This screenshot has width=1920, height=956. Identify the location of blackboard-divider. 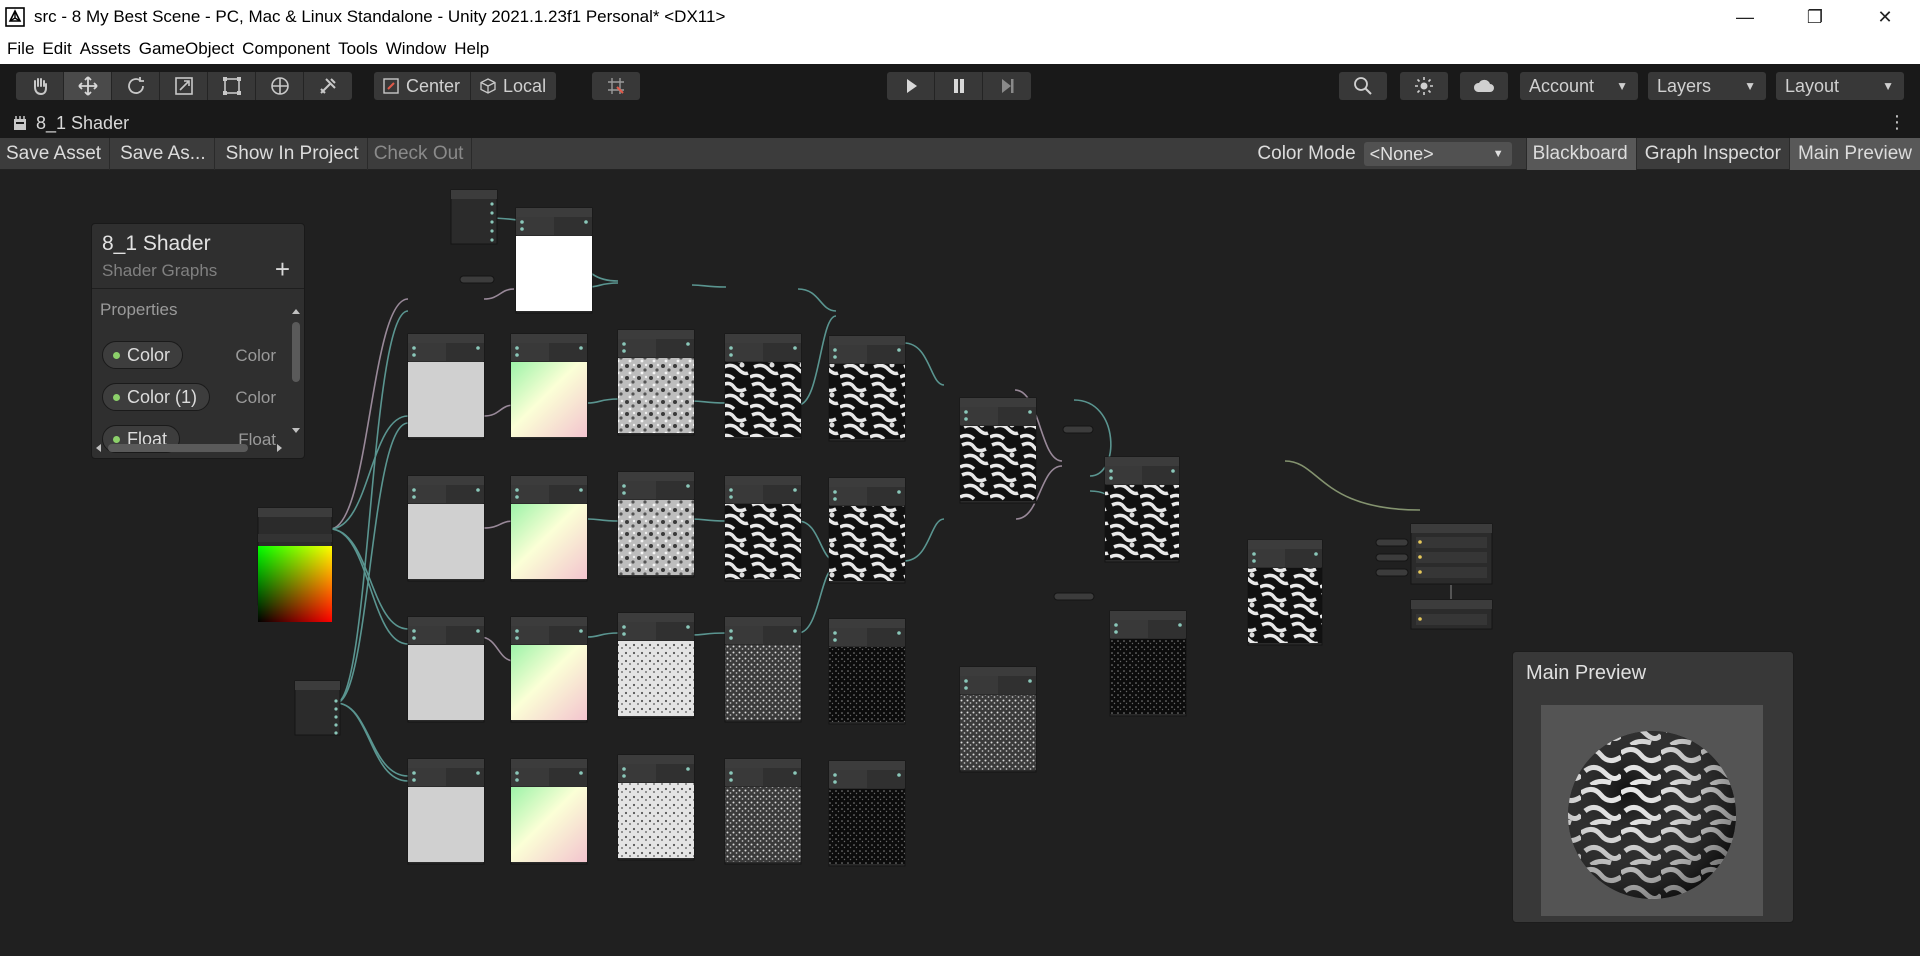
(198, 288).